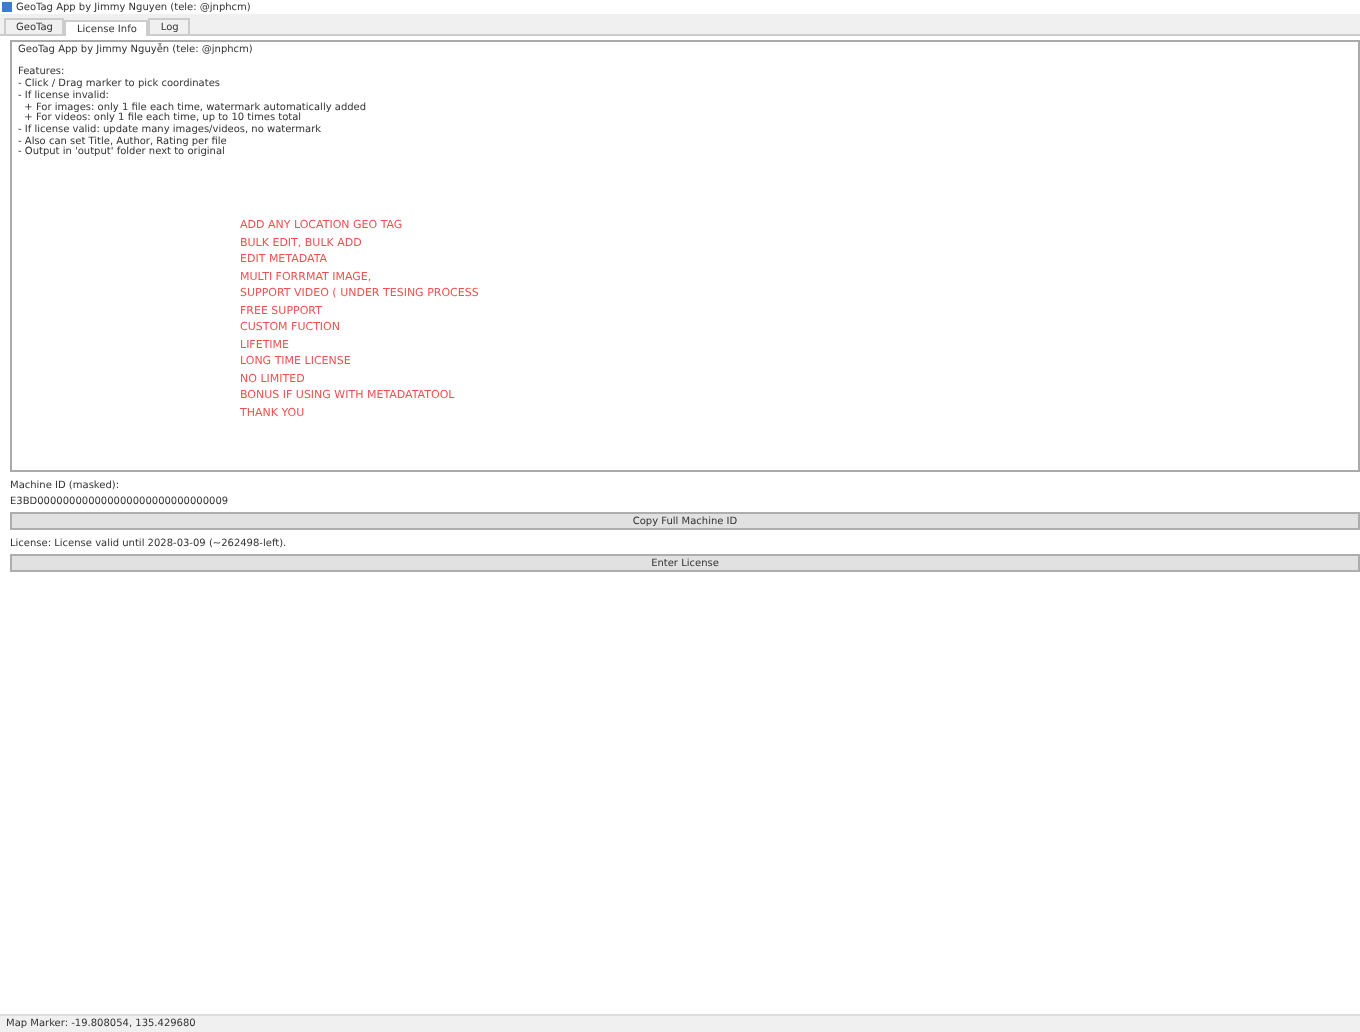  What do you see at coordinates (7, 7) in the screenshot?
I see `app-icon` at bounding box center [7, 7].